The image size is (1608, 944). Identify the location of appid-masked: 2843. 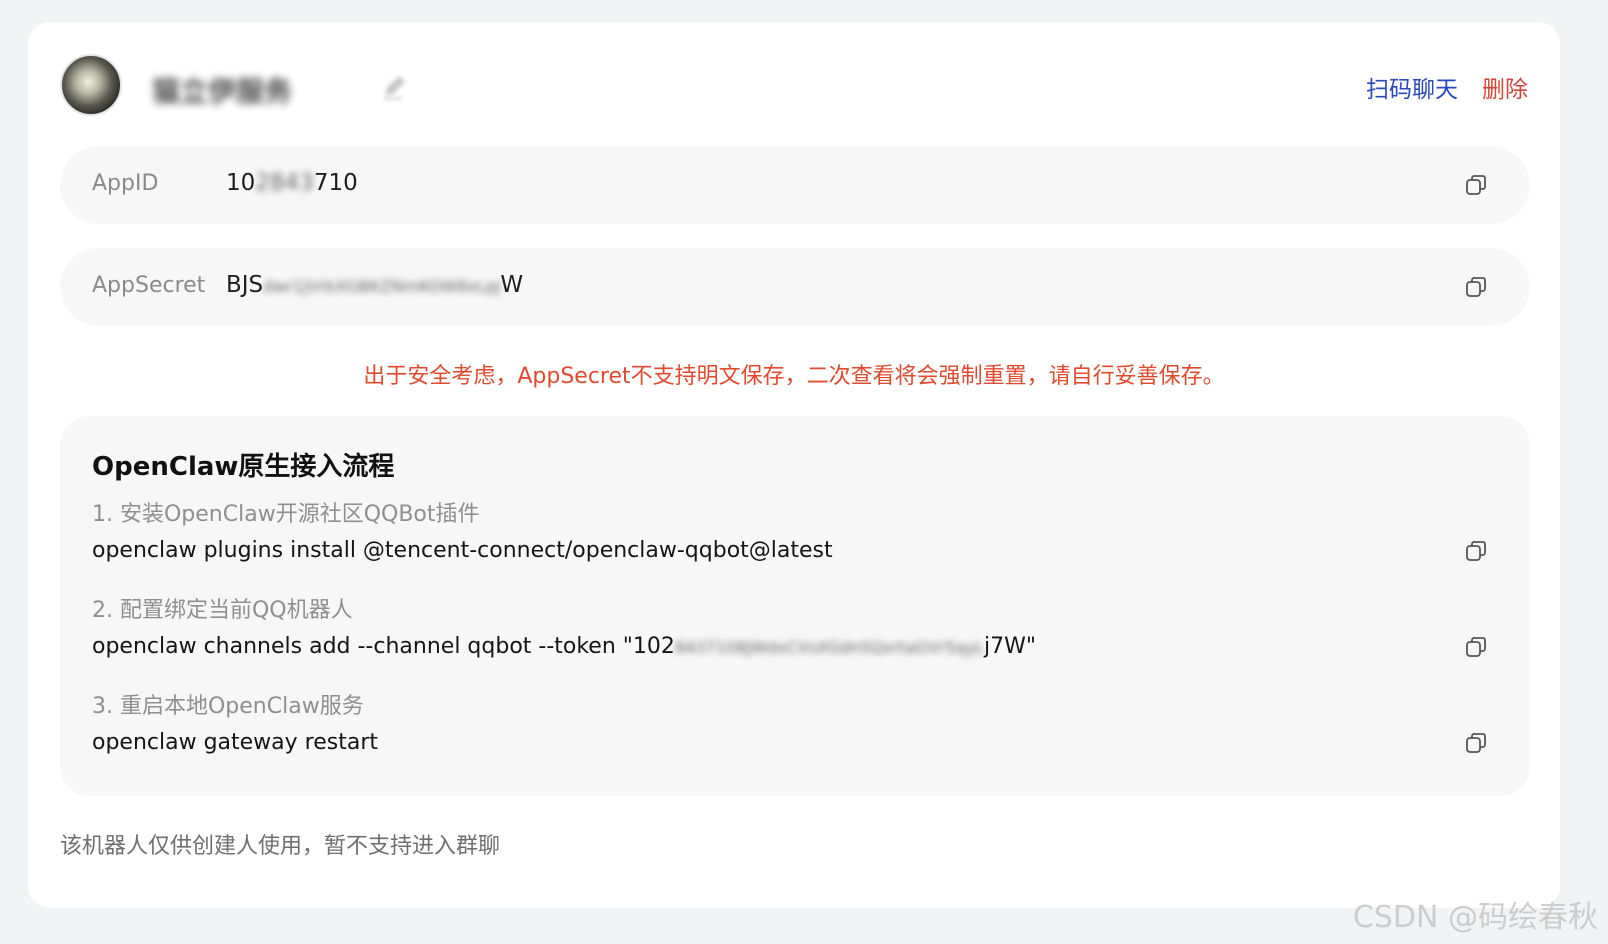
(284, 183).